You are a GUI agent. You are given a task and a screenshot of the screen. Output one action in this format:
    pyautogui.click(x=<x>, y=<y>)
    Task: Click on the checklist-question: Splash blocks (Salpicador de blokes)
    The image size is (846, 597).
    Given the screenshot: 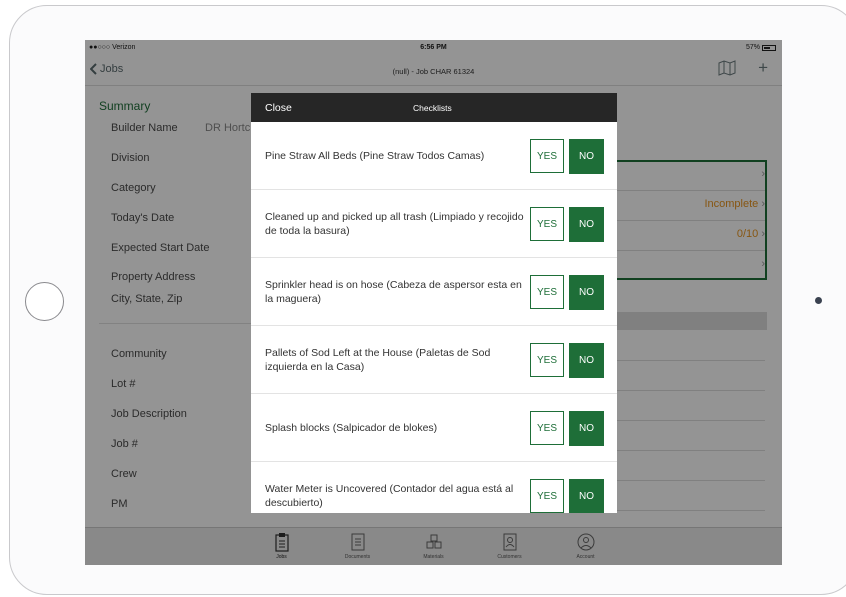 What is the action you would take?
    pyautogui.click(x=351, y=427)
    